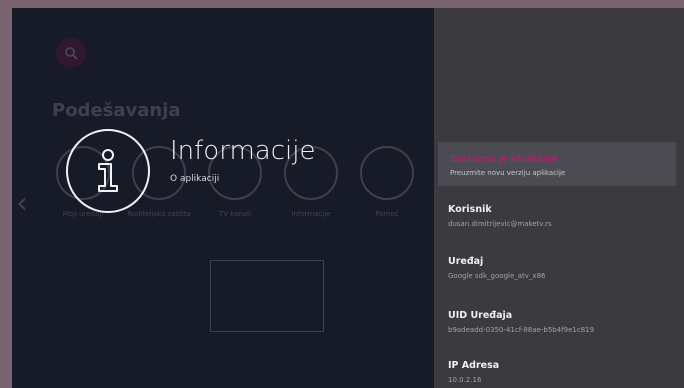 This screenshot has height=388, width=684. Describe the element at coordinates (466, 261) in the screenshot. I see `device-title: Uređaj` at that location.